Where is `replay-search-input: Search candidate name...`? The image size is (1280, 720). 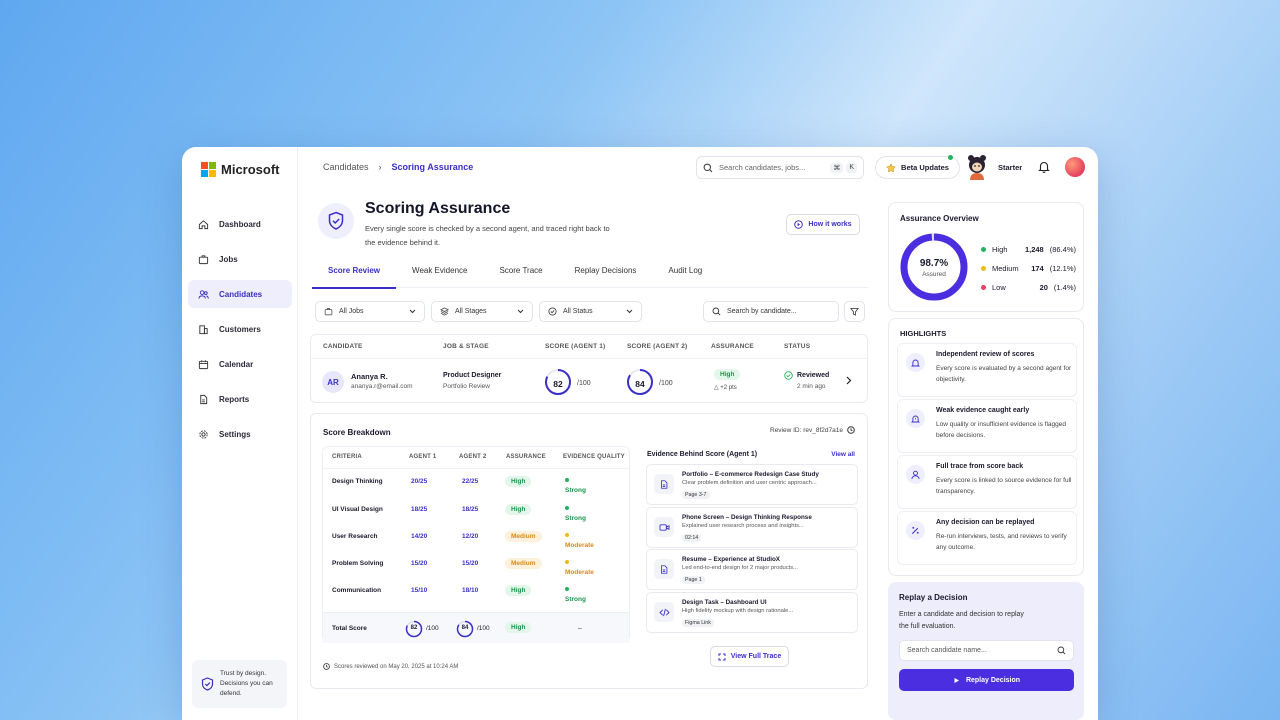 replay-search-input: Search candidate name... is located at coordinates (986, 650).